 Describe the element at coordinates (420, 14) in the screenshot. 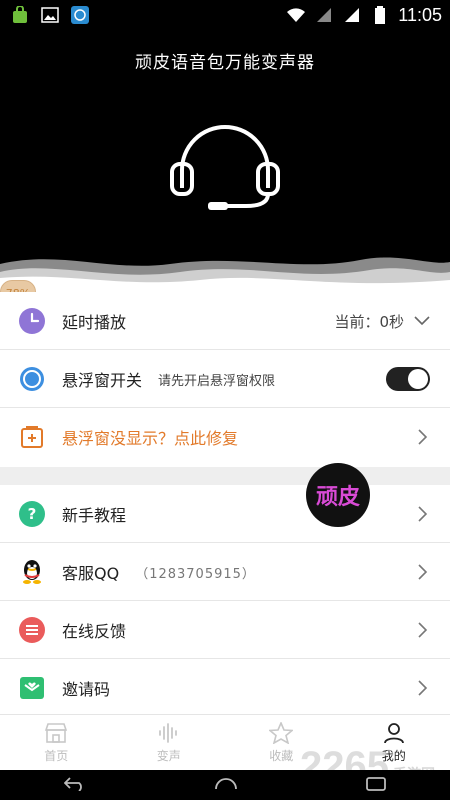

I see `clock: 11:05` at that location.